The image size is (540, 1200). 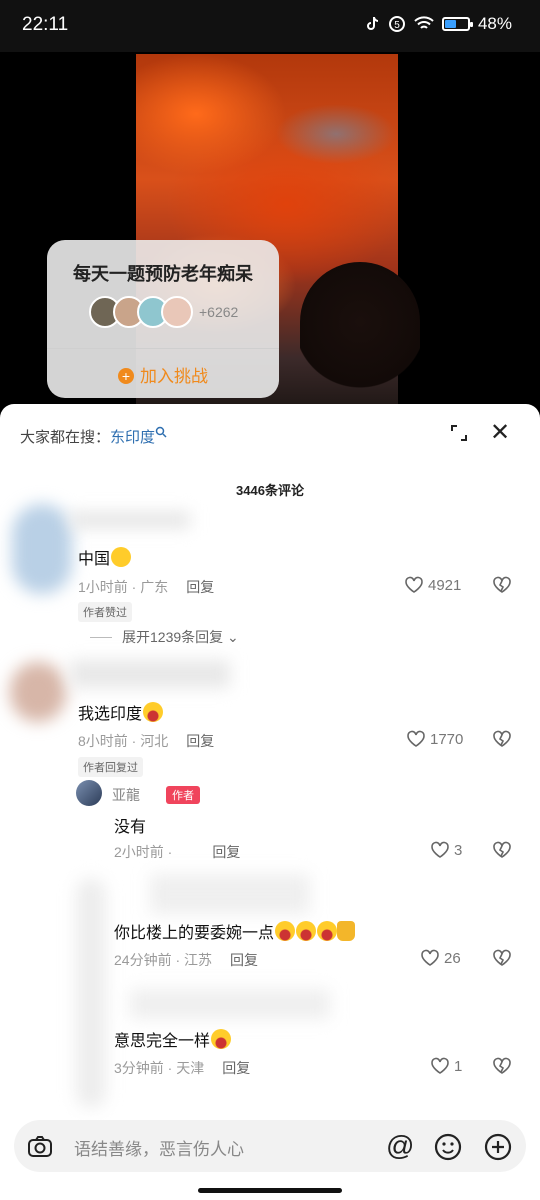 What do you see at coordinates (132, 437) in the screenshot?
I see `search-keyword: 东印度` at bounding box center [132, 437].